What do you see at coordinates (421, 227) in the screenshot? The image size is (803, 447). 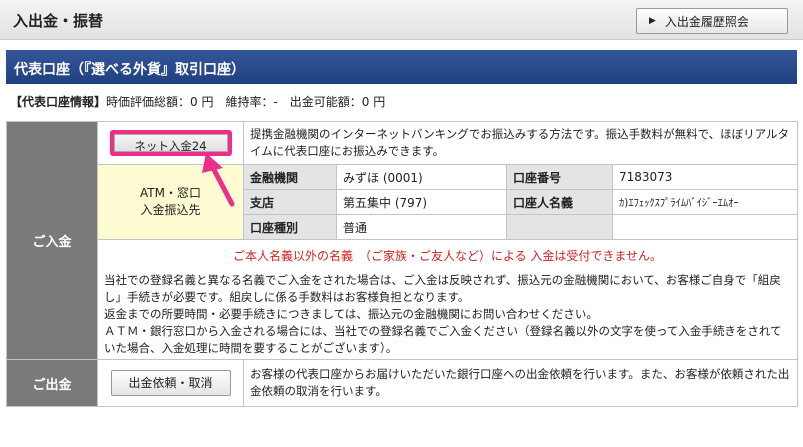 I see `account-type-value: 普通` at bounding box center [421, 227].